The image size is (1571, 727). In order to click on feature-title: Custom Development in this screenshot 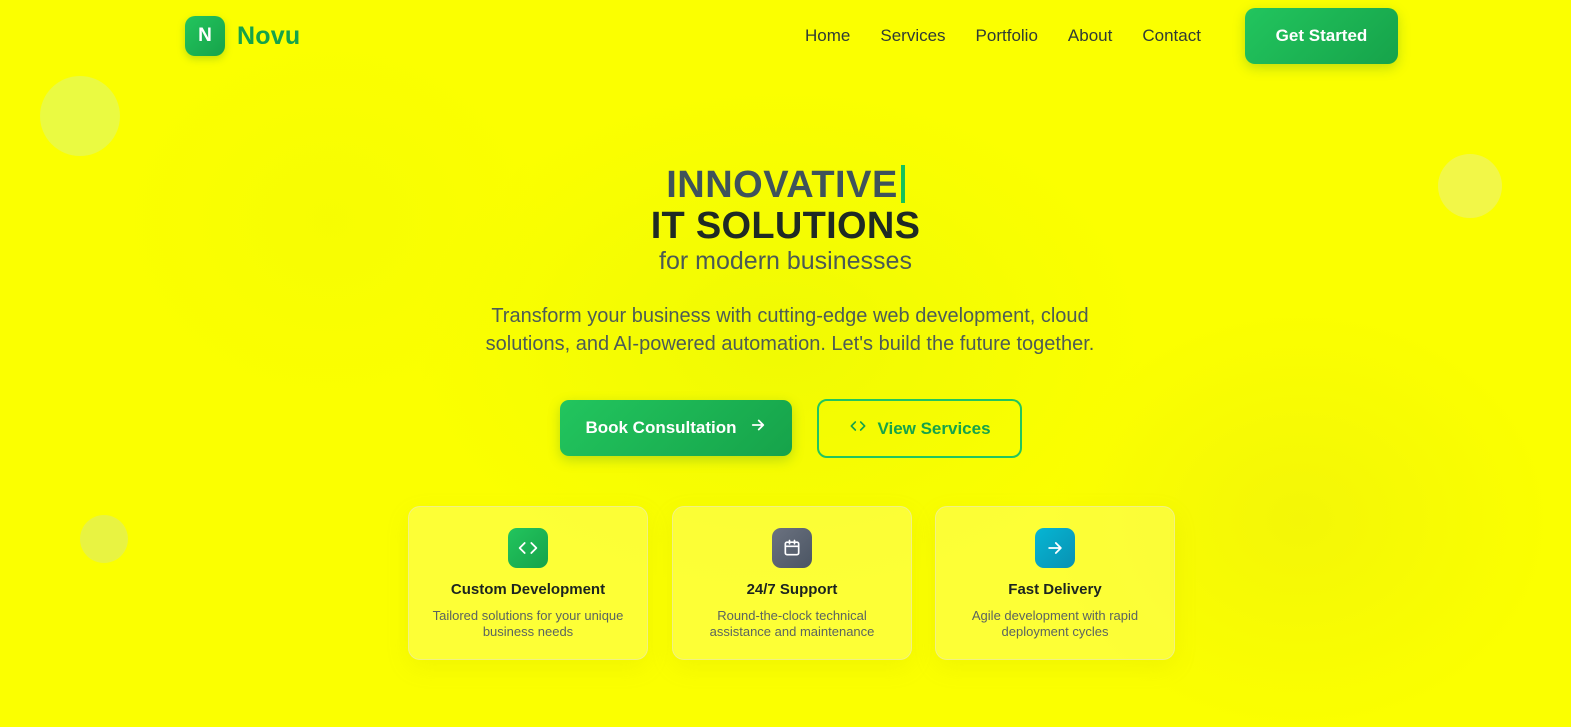, I will do `click(528, 589)`.